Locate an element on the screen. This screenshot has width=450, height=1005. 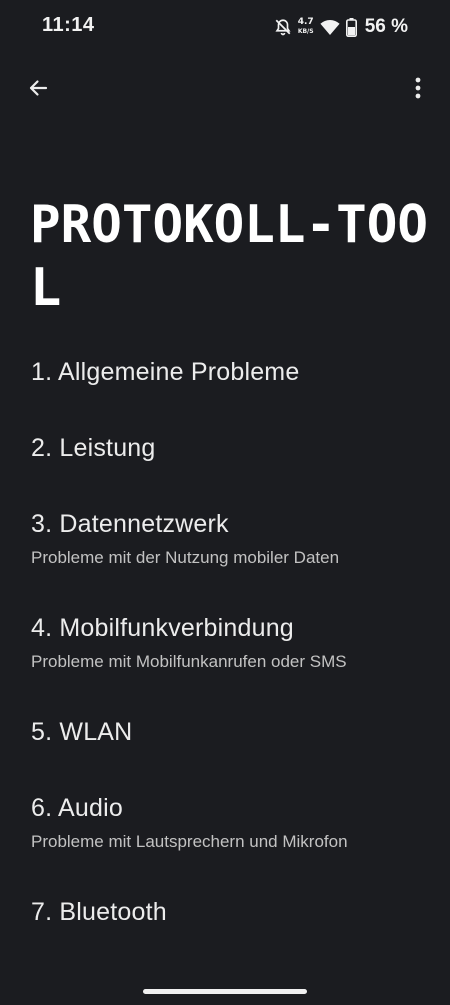
menu-item-wlan: 5. WLAN is located at coordinates (225, 735).